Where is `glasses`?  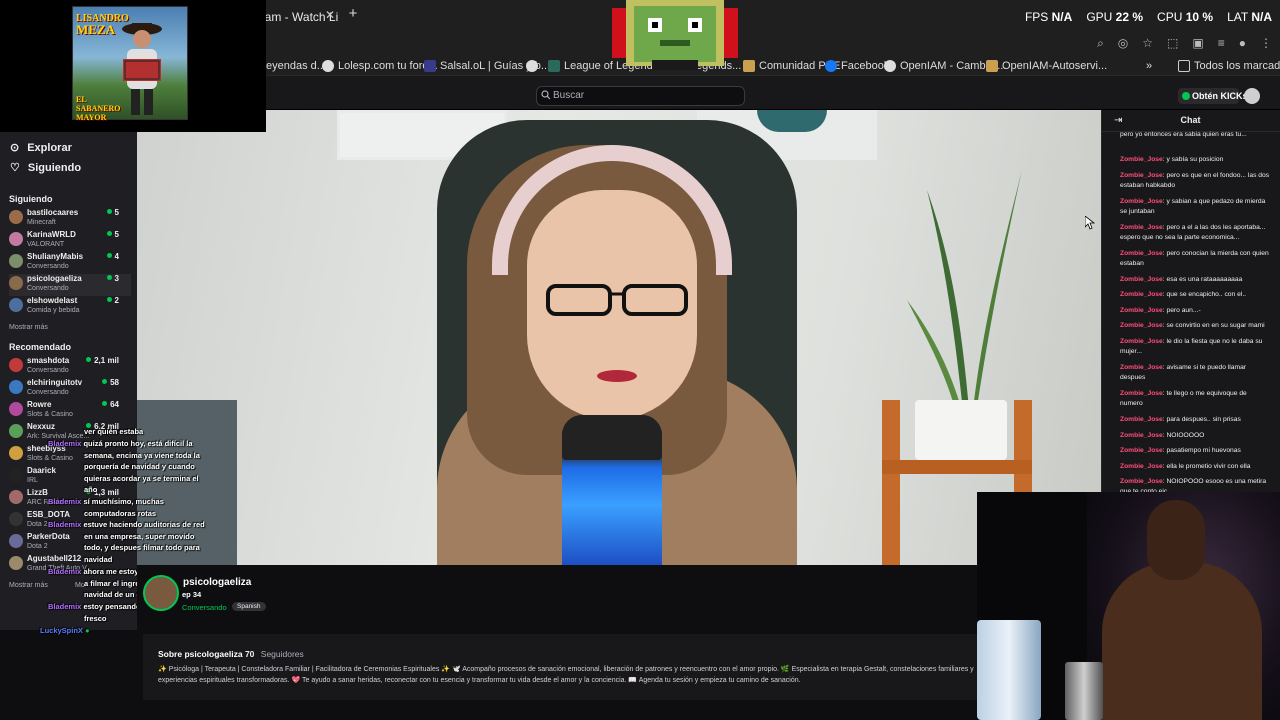
glasses is located at coordinates (617, 300).